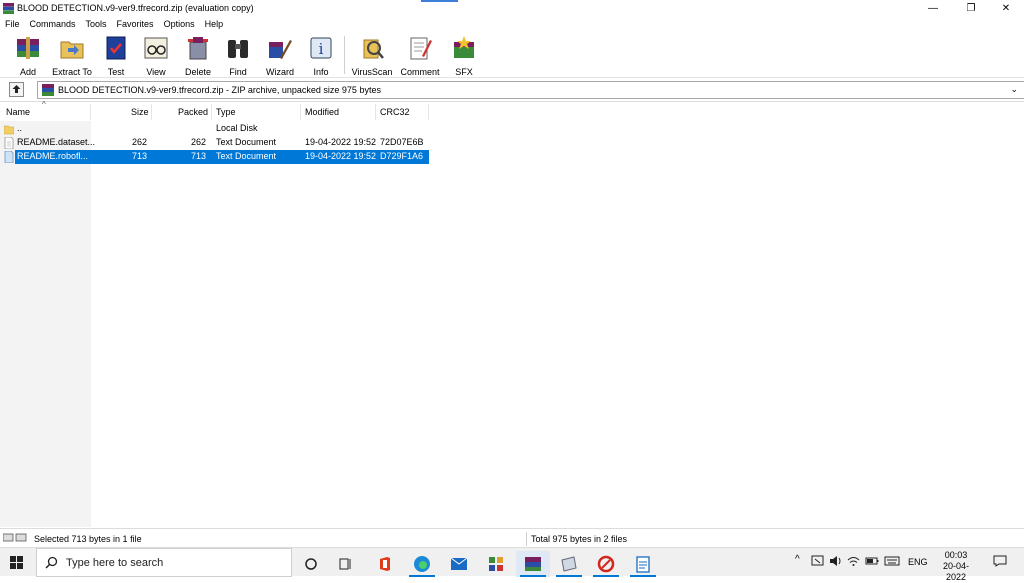 The height and width of the screenshot is (583, 1024). I want to click on column-header-type: Type, so click(226, 112).